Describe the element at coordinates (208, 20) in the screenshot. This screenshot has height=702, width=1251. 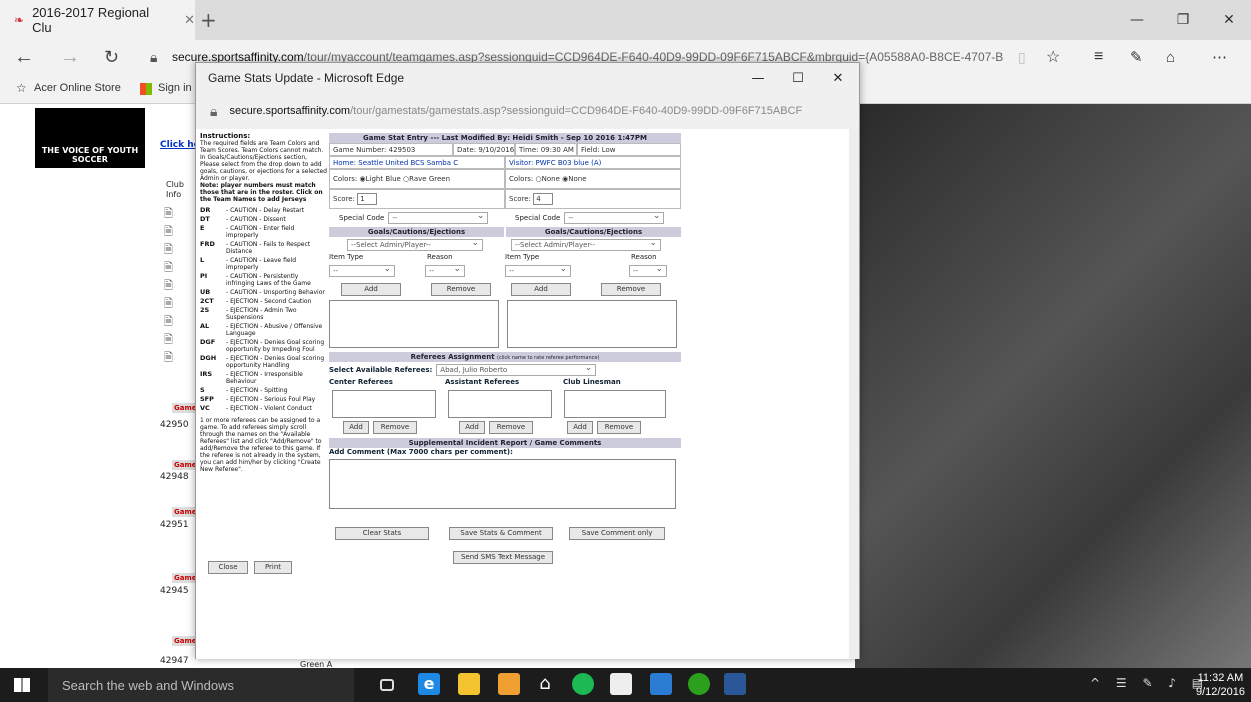
I see `new-tab-button: +` at that location.